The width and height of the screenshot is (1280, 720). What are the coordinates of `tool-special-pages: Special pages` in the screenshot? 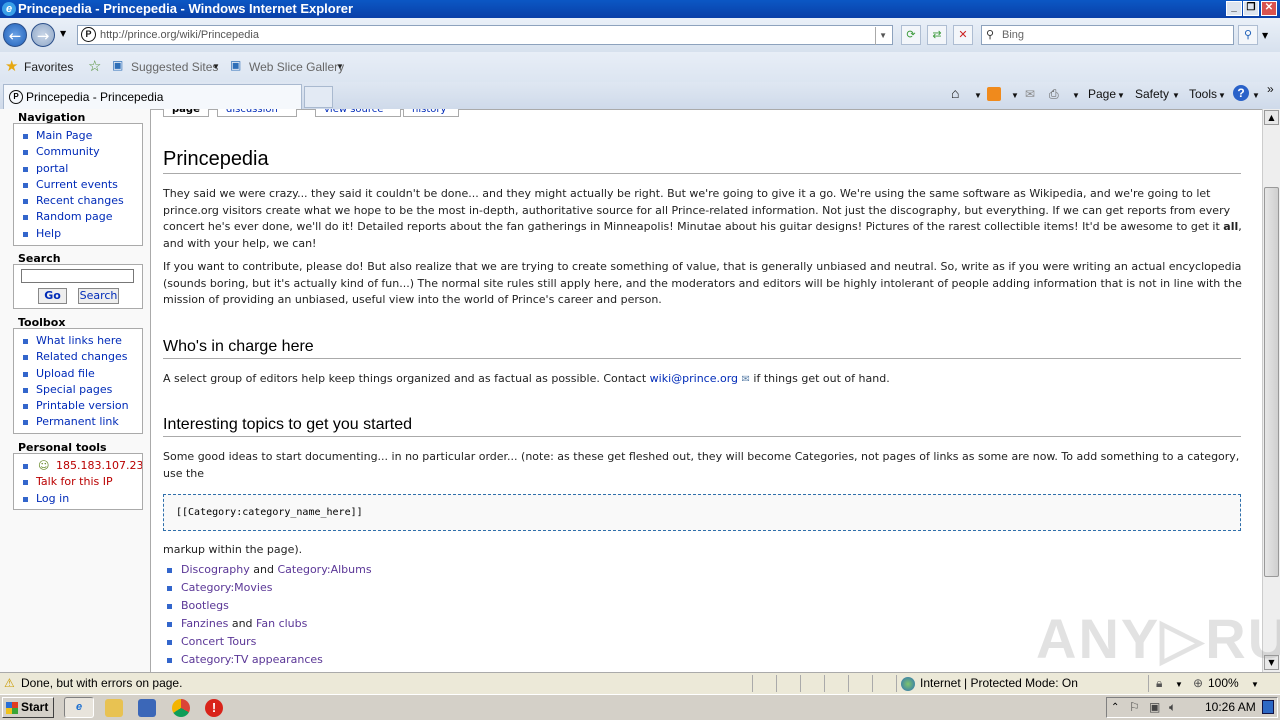 It's located at (78, 390).